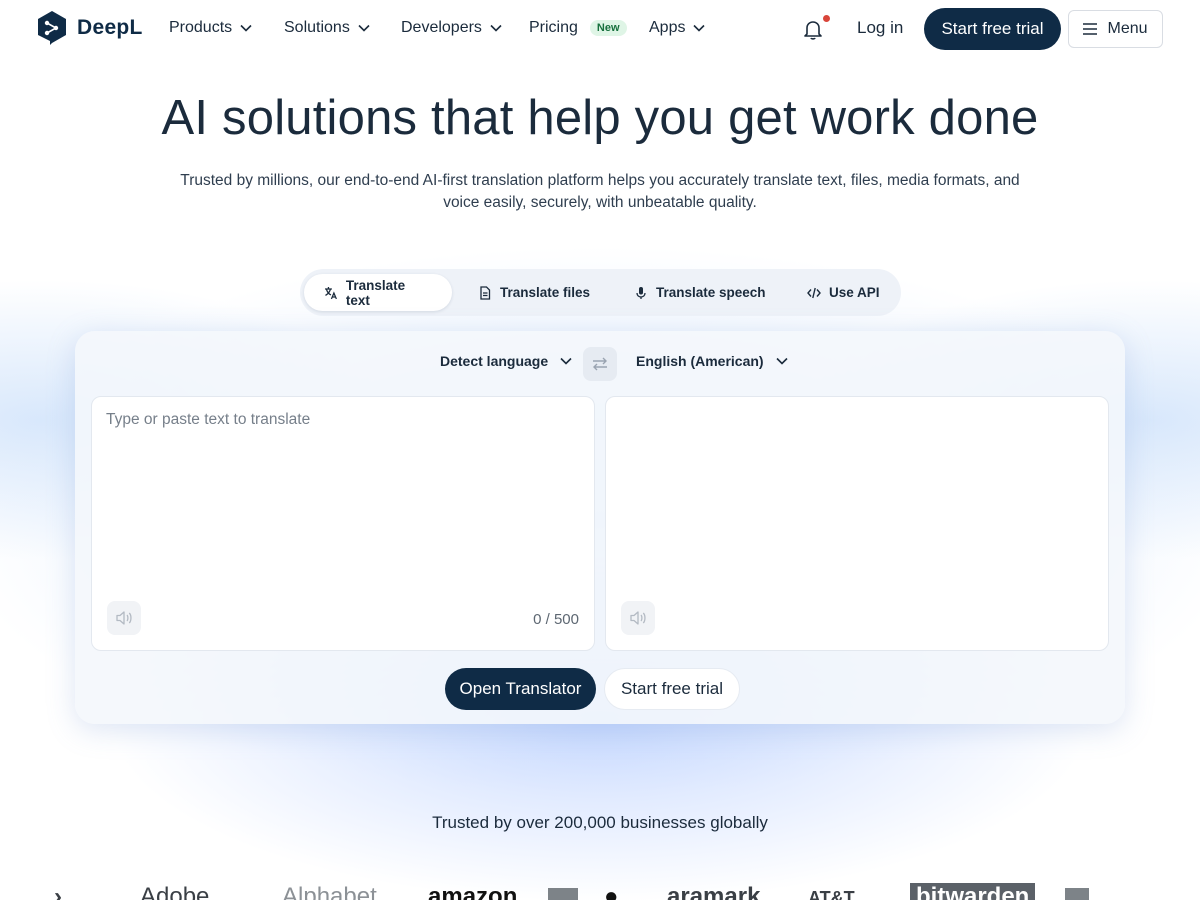 The height and width of the screenshot is (900, 1200). I want to click on nav-pricing: Pricing New, so click(578, 28).